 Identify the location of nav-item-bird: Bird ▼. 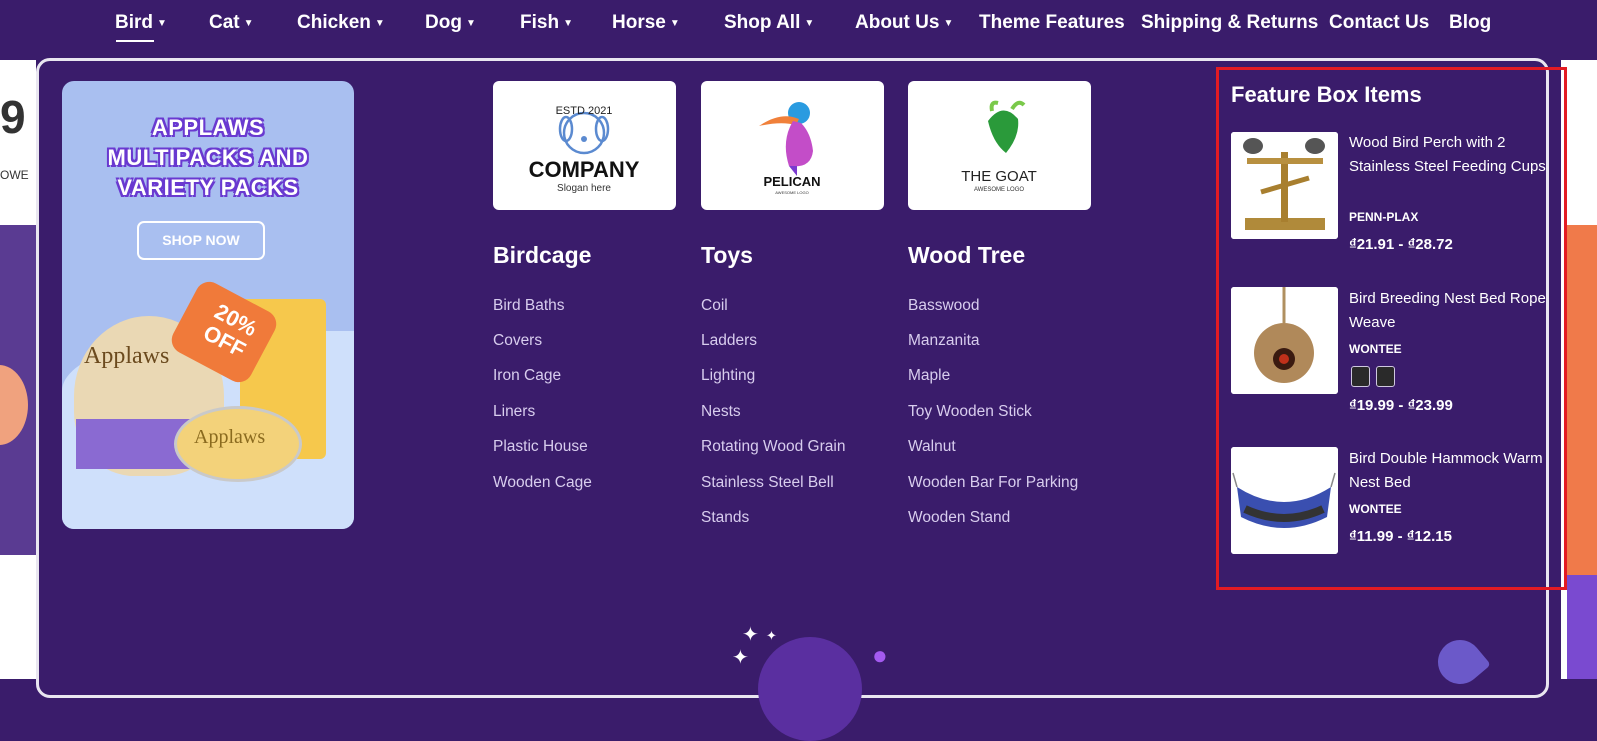
(141, 23).